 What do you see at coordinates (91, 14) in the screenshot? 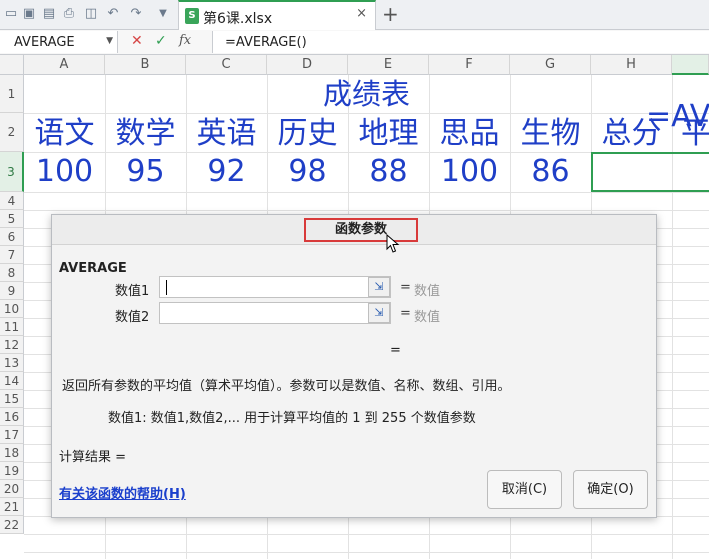
I see `print-preview-icon: ◫` at bounding box center [91, 14].